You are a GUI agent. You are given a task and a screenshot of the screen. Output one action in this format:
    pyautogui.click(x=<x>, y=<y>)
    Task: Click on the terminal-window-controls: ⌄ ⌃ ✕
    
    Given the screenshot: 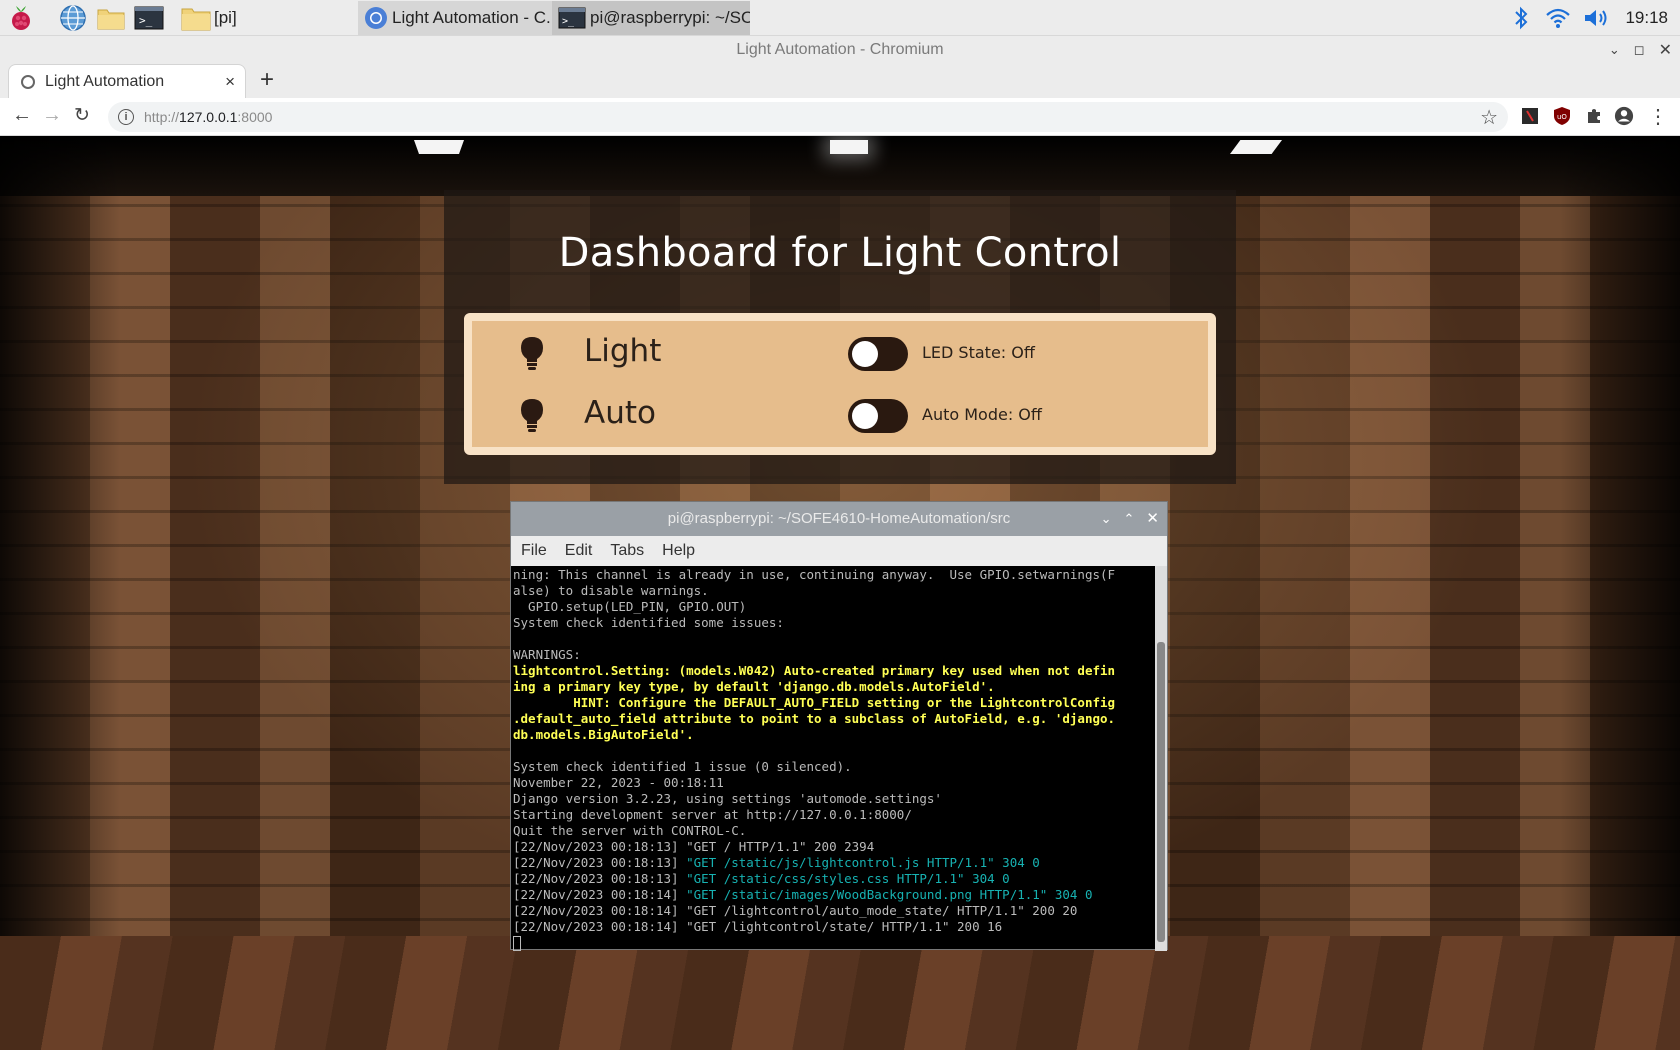 What is the action you would take?
    pyautogui.click(x=1130, y=519)
    